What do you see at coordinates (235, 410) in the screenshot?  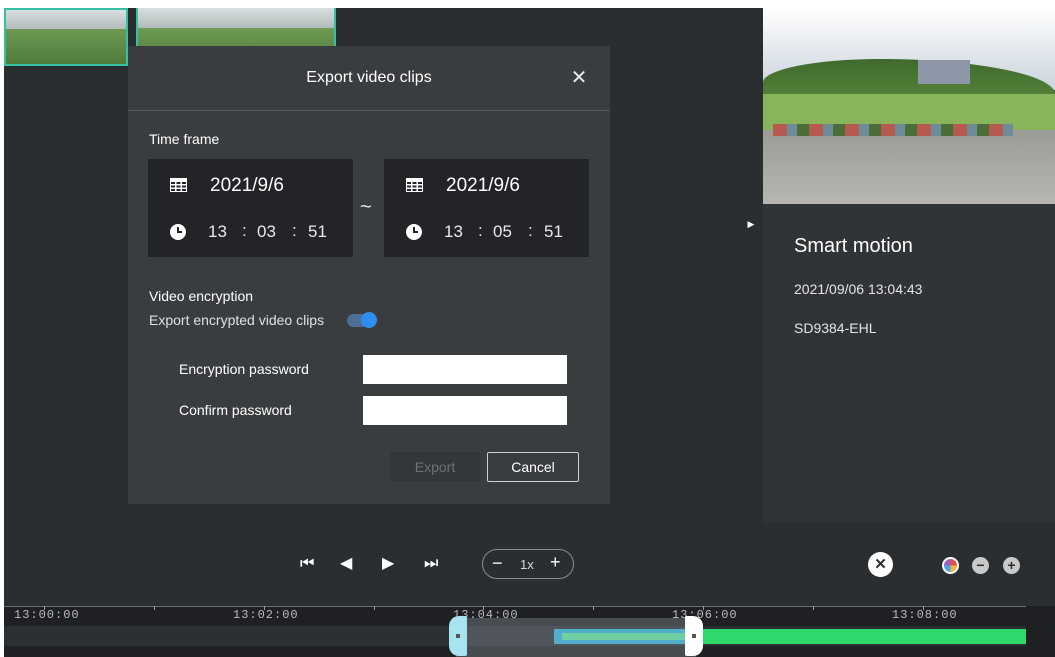 I see `confirm-password-label: Confirm password` at bounding box center [235, 410].